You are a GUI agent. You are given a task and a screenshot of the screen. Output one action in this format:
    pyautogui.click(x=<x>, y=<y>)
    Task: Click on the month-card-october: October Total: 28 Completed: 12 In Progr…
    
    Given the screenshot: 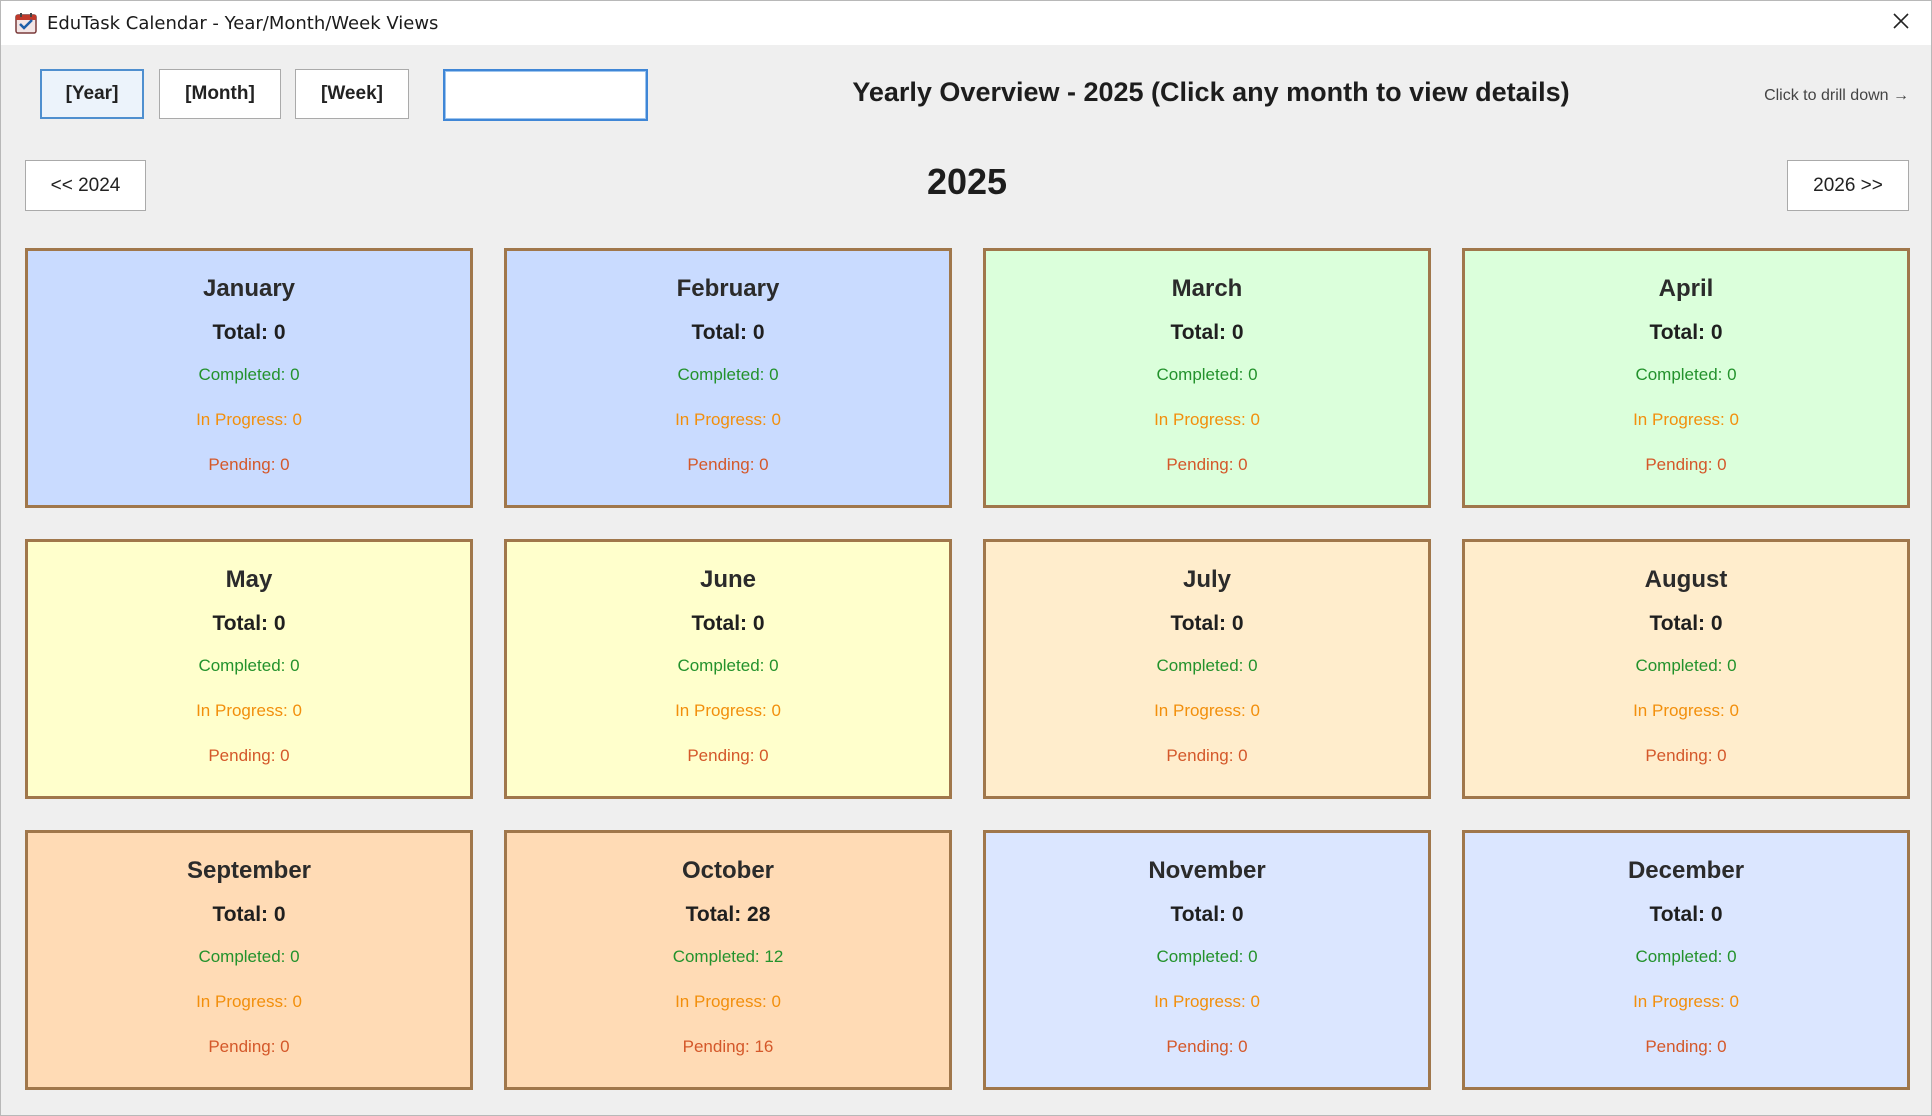 What is the action you would take?
    pyautogui.click(x=728, y=960)
    